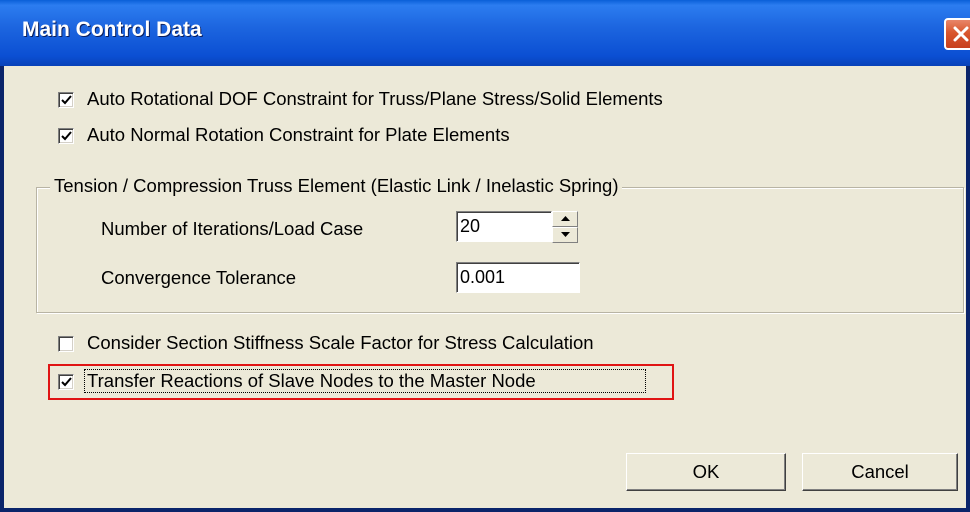 The height and width of the screenshot is (512, 970). Describe the element at coordinates (112, 29) in the screenshot. I see `dialog-title: Main Control Data` at that location.